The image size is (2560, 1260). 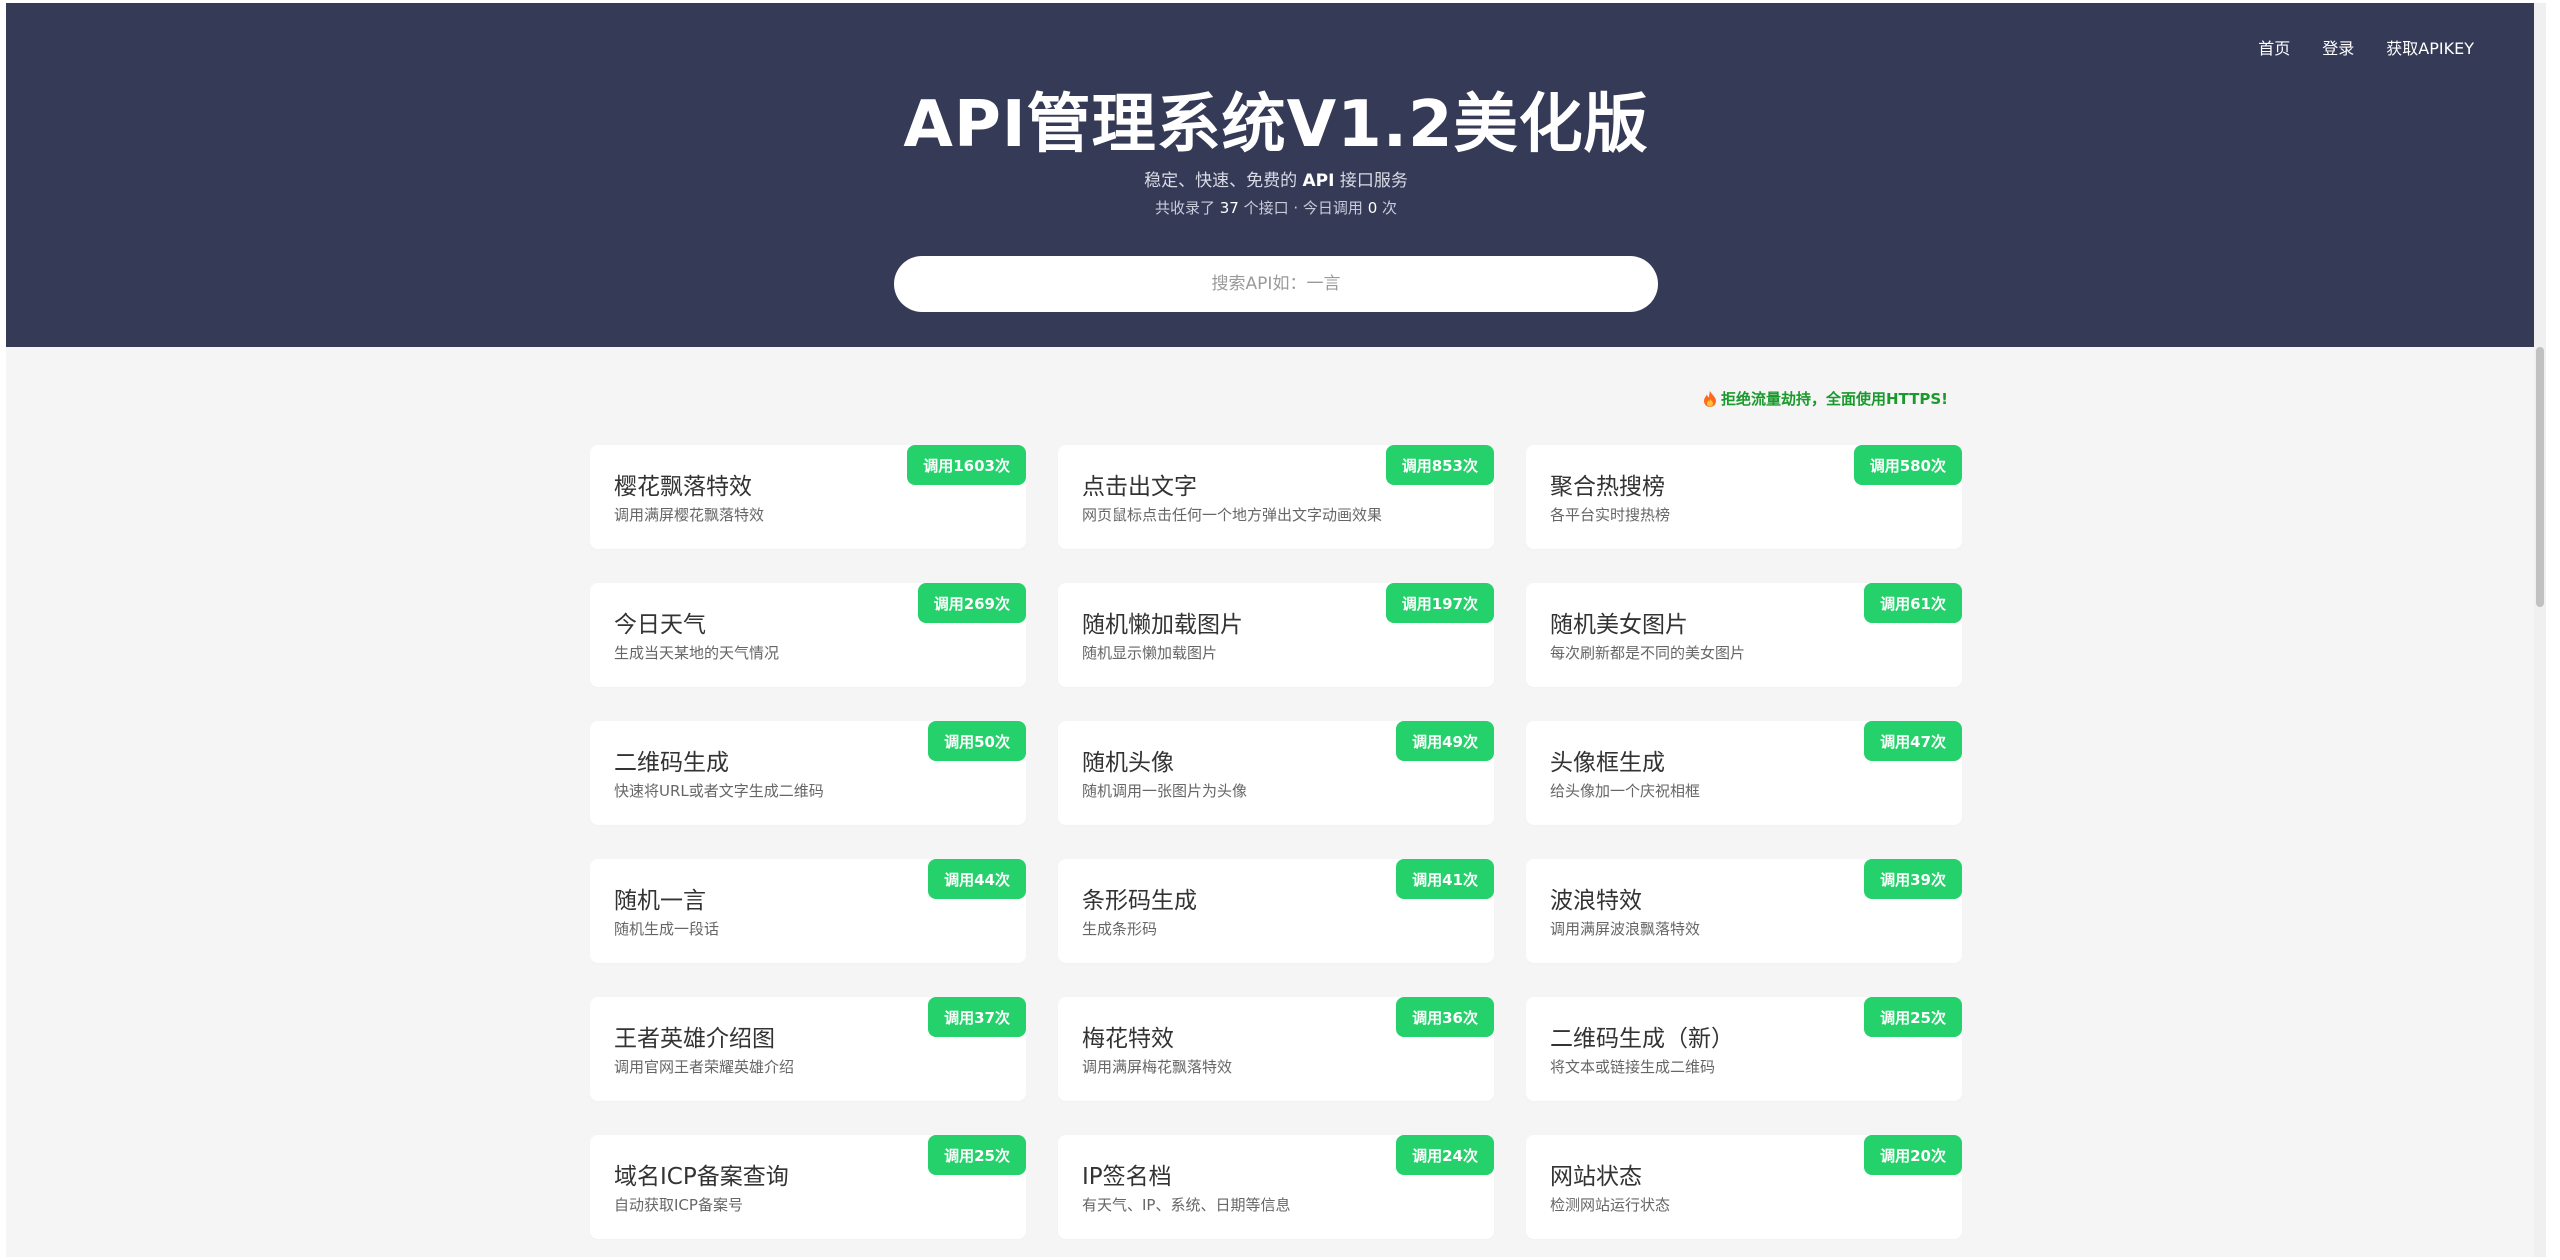 I want to click on api-card: 樱花飘落特效调用满屏樱花飘落特效 调用1603次, so click(x=808, y=497).